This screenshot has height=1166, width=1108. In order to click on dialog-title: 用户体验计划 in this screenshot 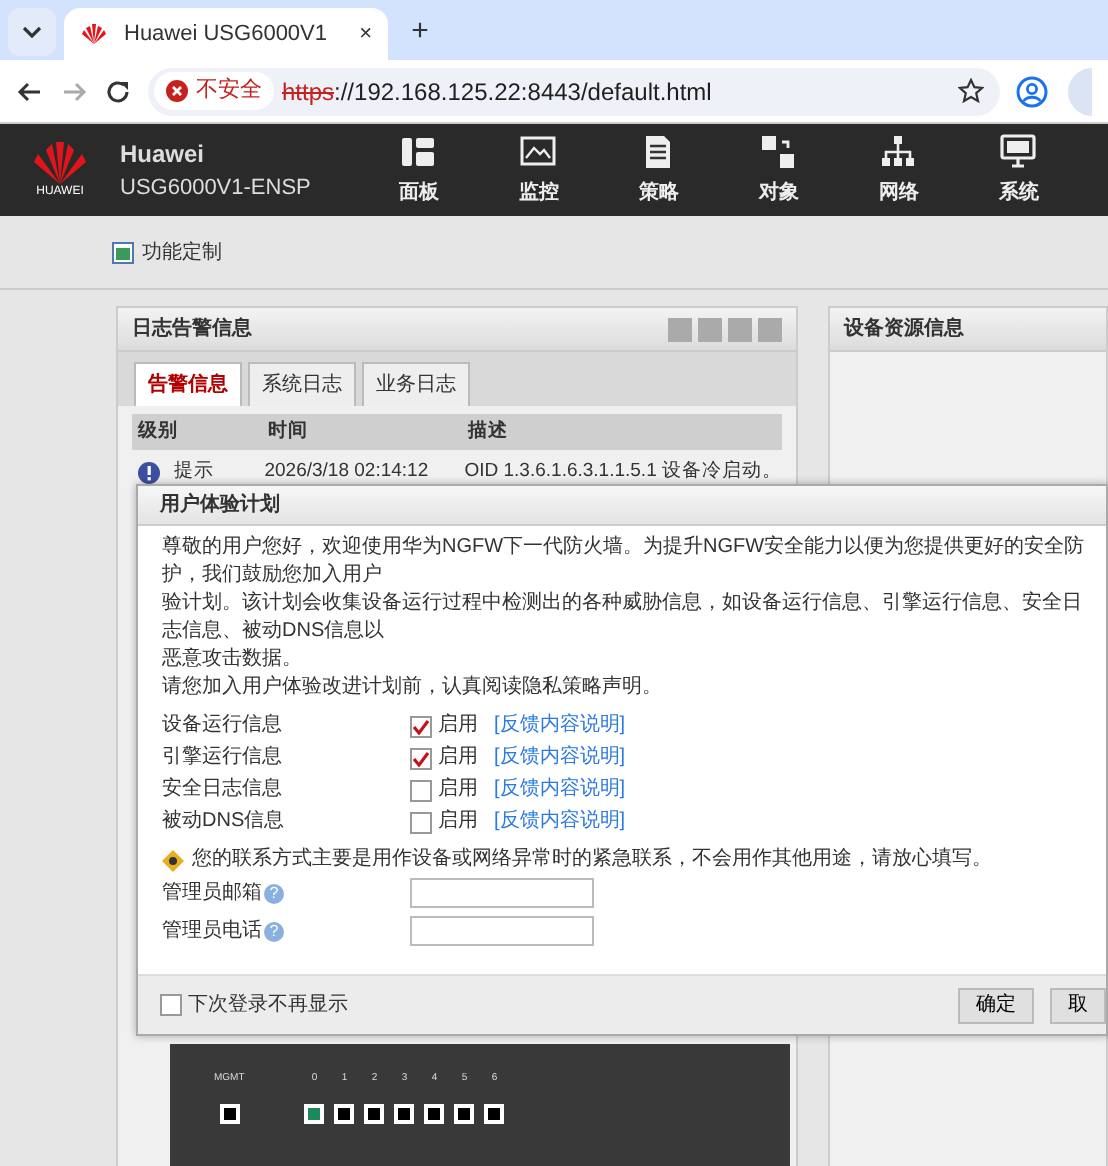, I will do `click(220, 505)`.